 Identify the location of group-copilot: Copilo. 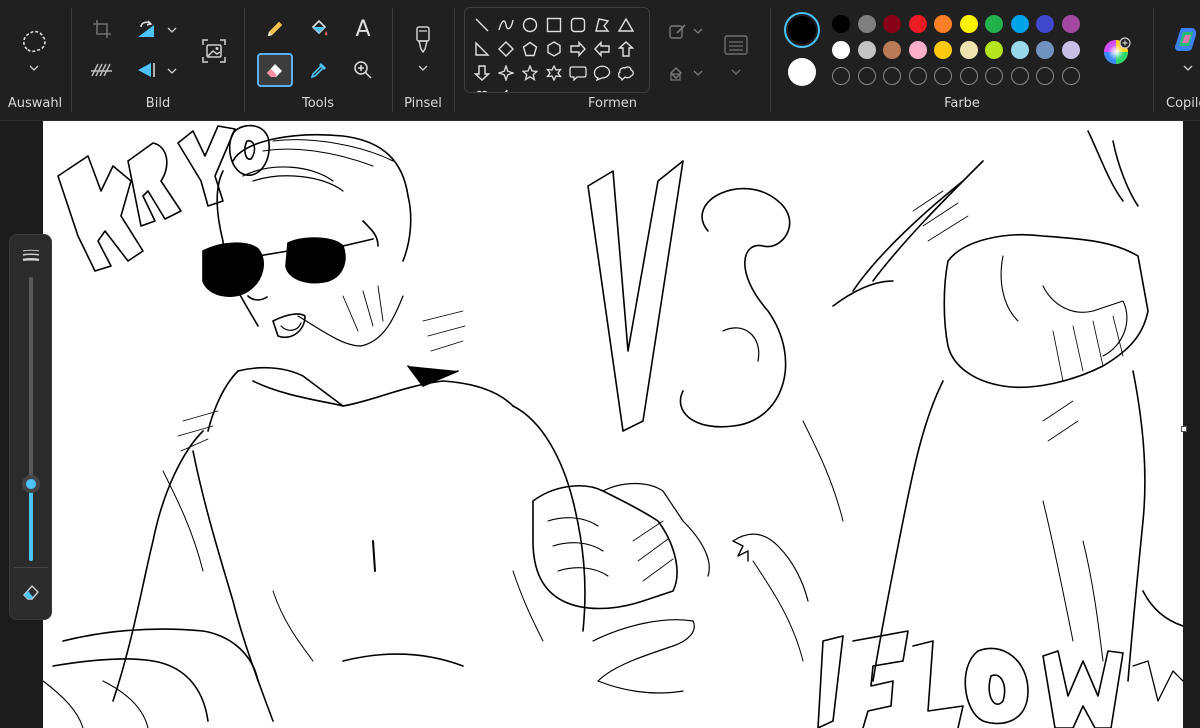
(1177, 60).